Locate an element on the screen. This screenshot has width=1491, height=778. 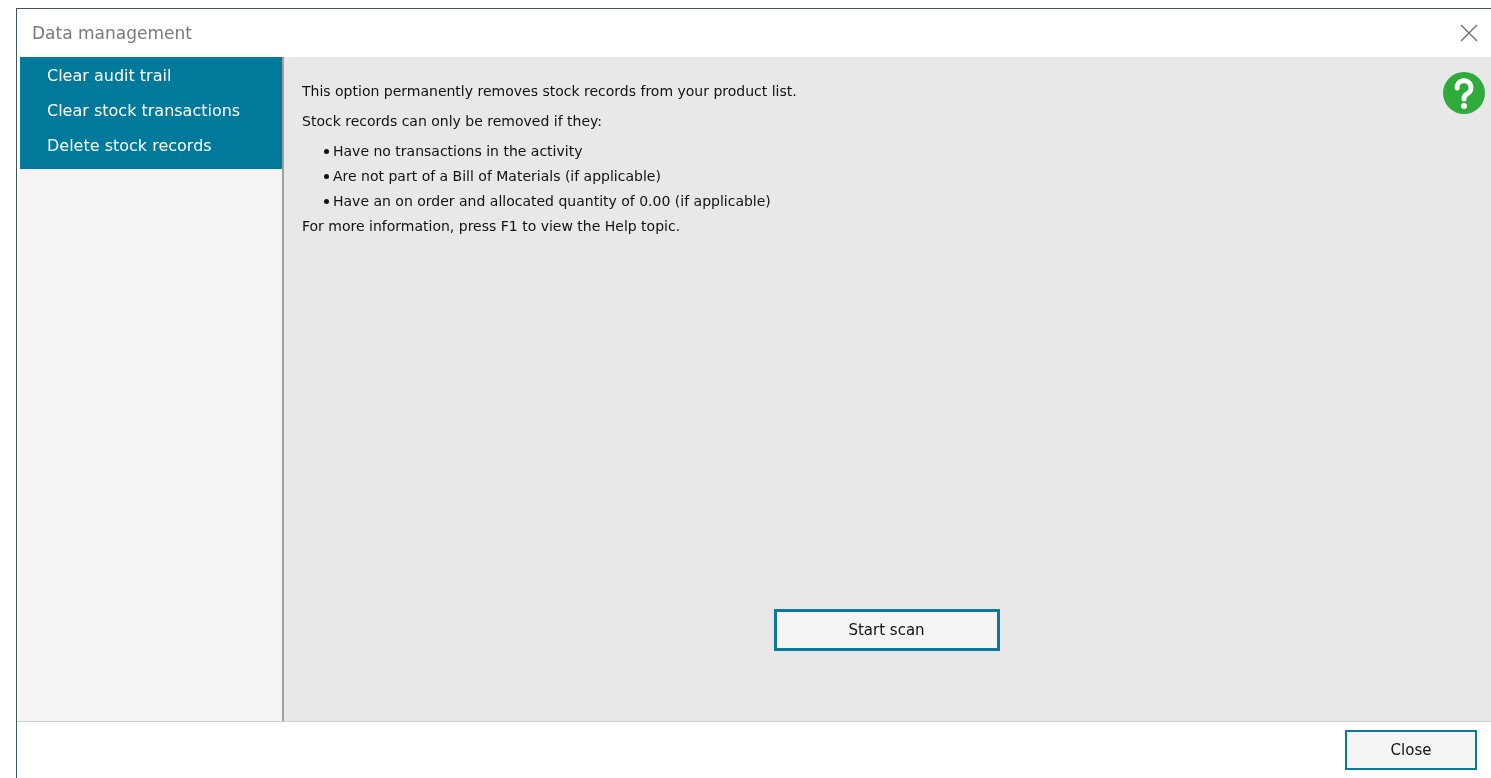
condition-item: Are not part of a Bill of Materials (if applicable) is located at coordinates (497, 176).